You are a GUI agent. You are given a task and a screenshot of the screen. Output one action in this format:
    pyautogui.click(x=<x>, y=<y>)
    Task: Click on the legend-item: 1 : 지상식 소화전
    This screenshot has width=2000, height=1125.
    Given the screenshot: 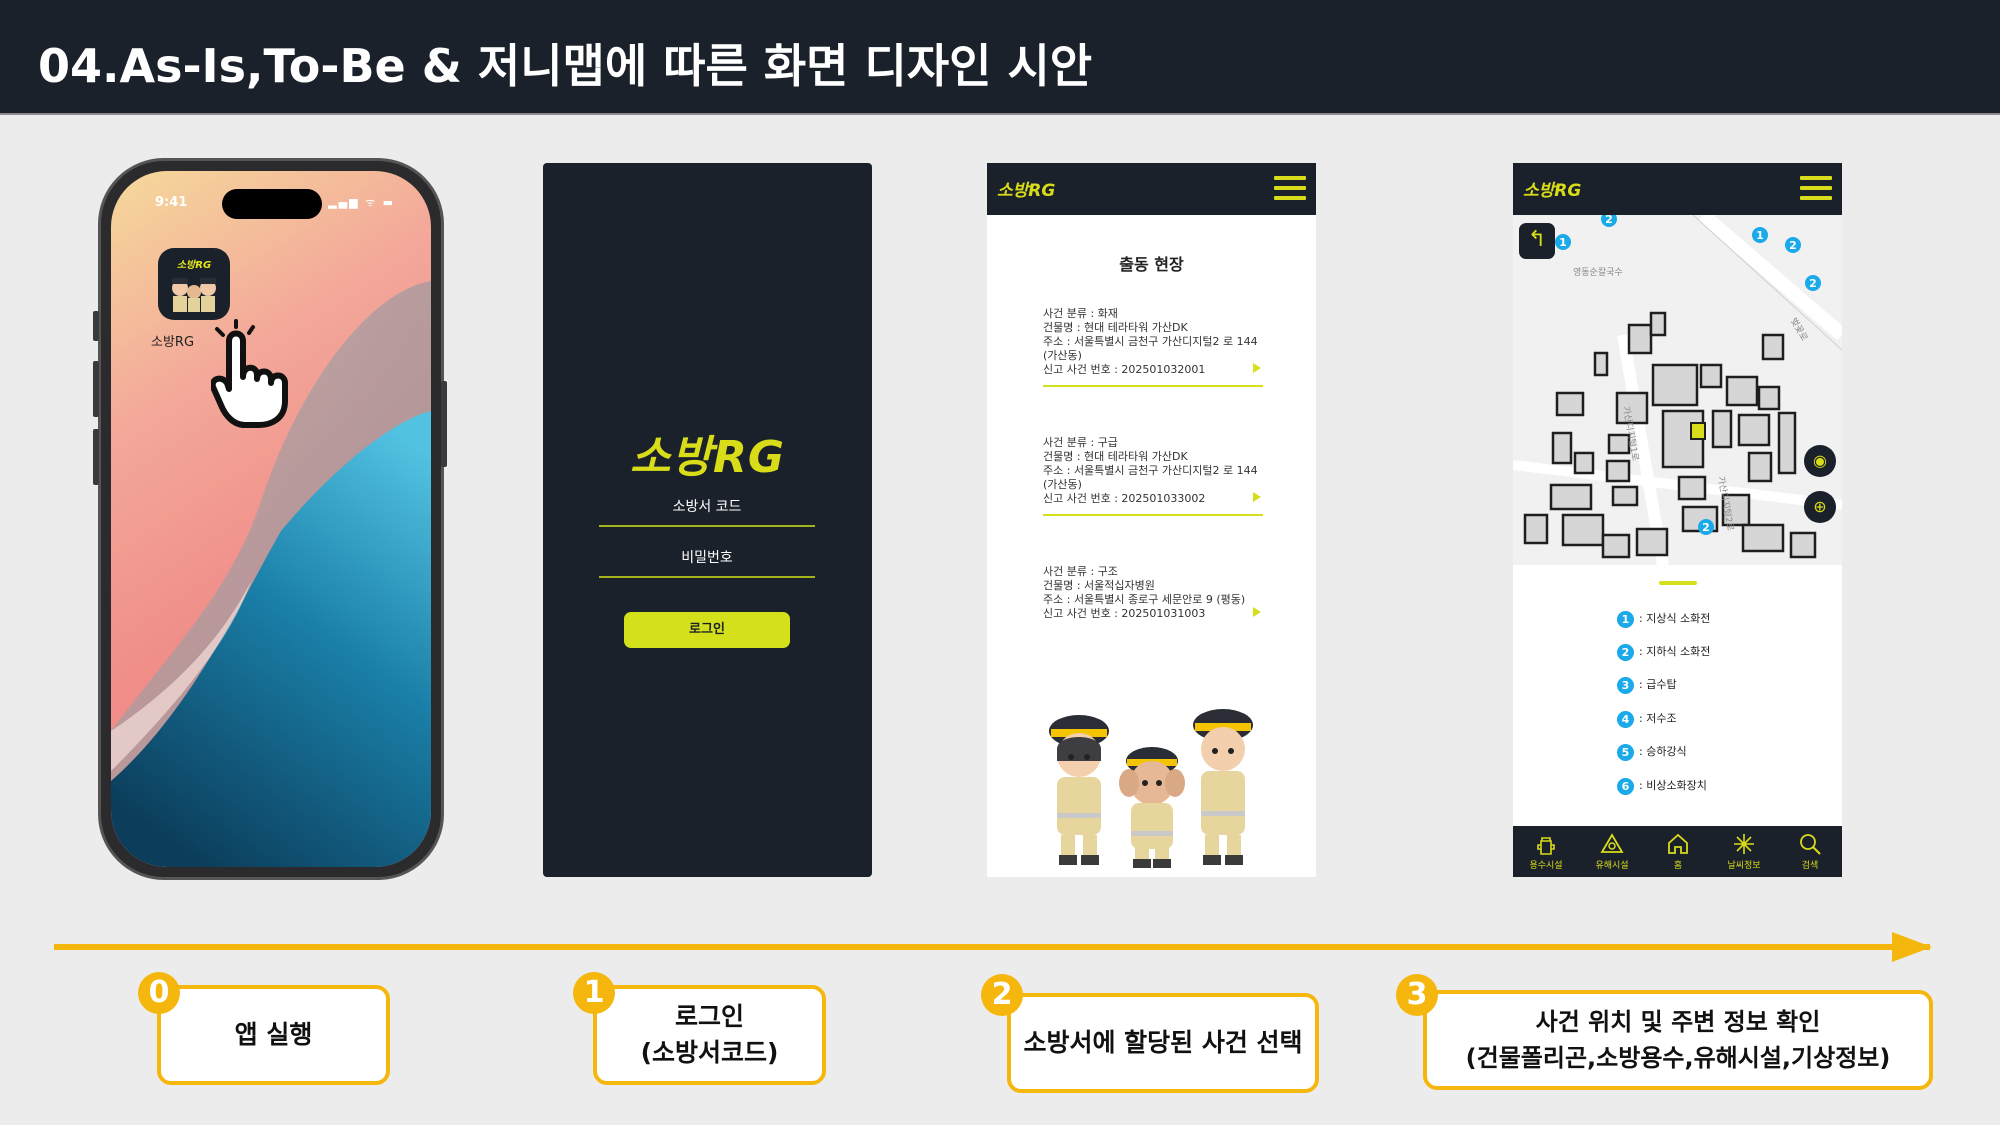 What is the action you would take?
    pyautogui.click(x=1663, y=619)
    